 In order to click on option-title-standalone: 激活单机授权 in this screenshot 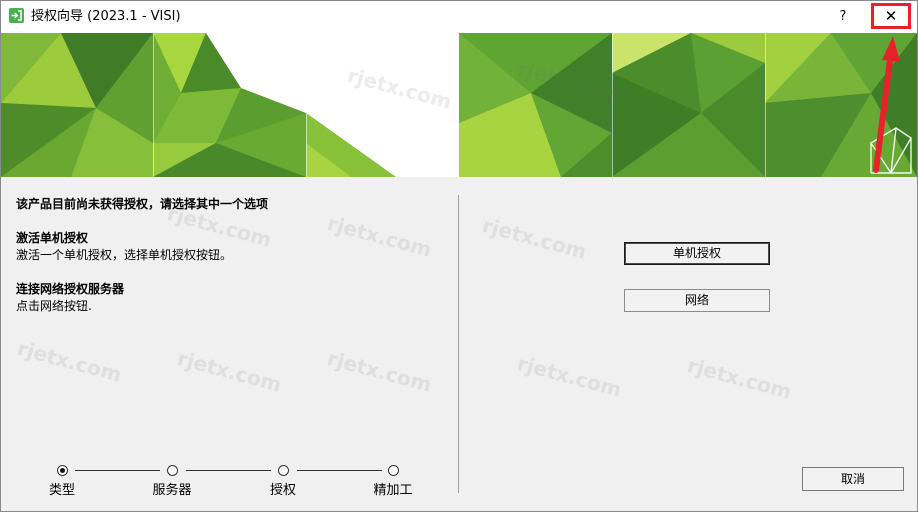, I will do `click(52, 238)`.